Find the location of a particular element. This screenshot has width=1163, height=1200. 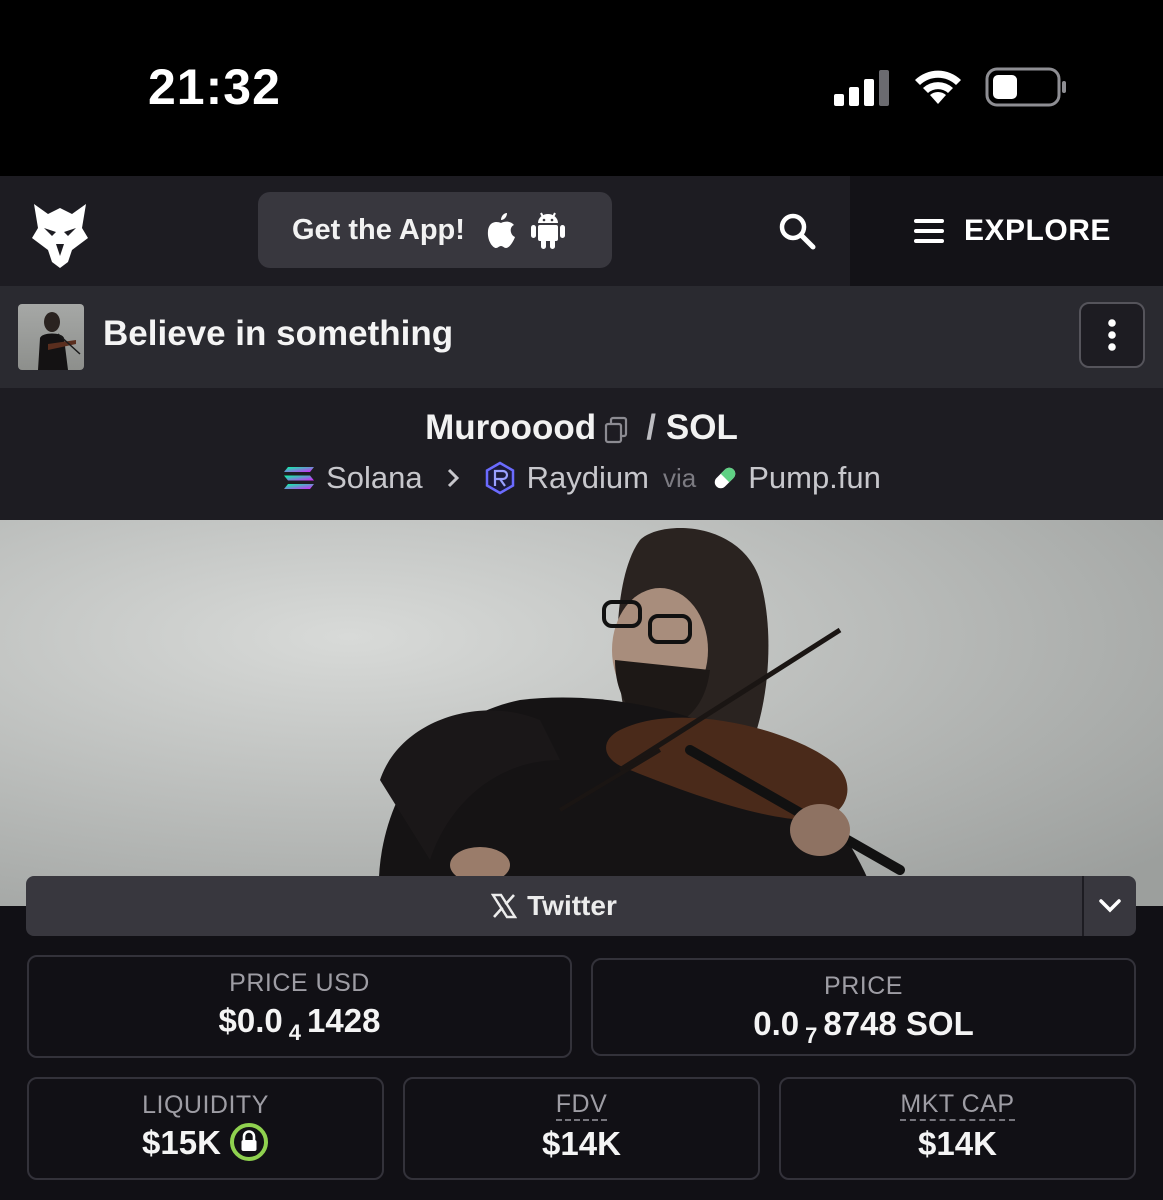

status-time: 21:32 is located at coordinates (214, 87).